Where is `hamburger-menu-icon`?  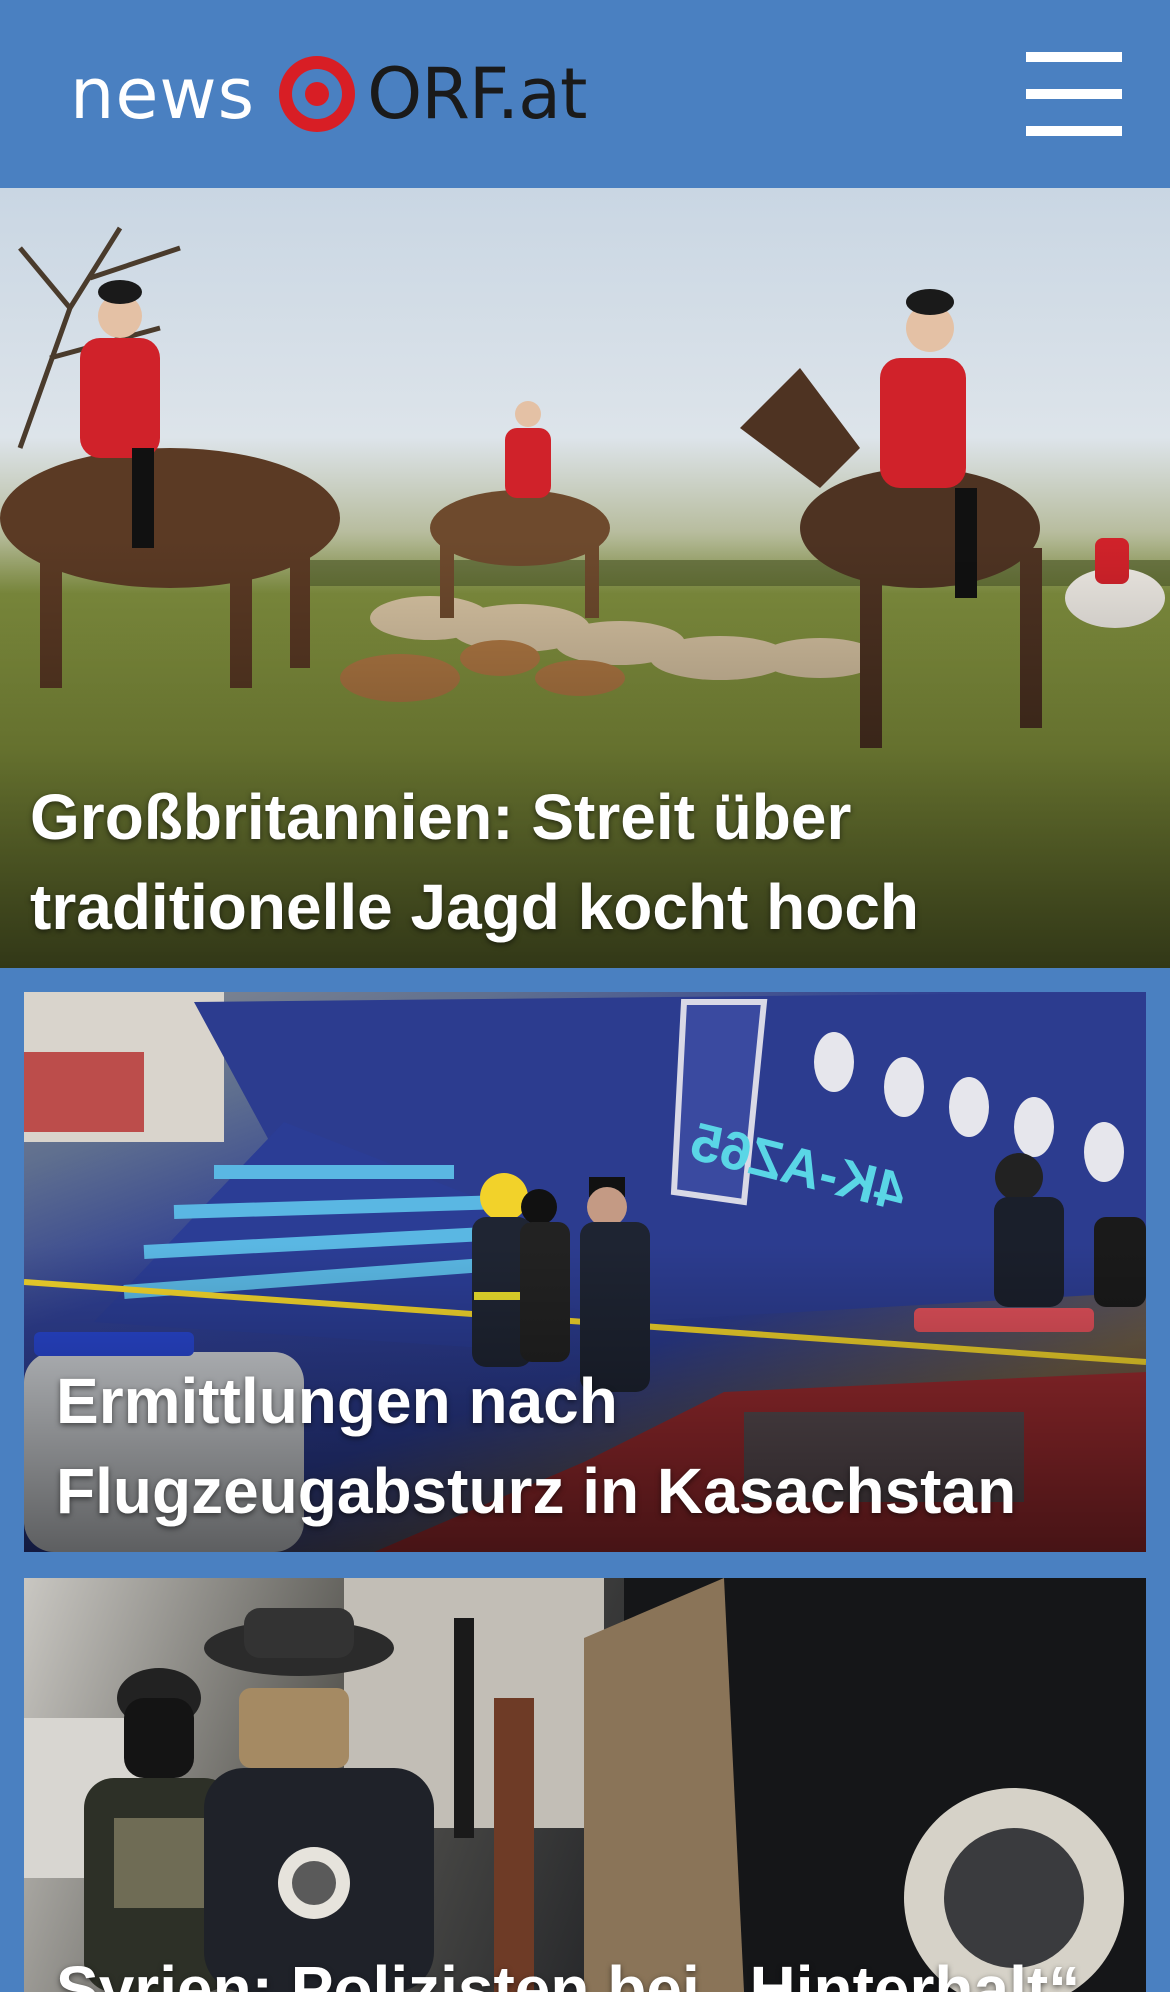 hamburger-menu-icon is located at coordinates (1074, 94).